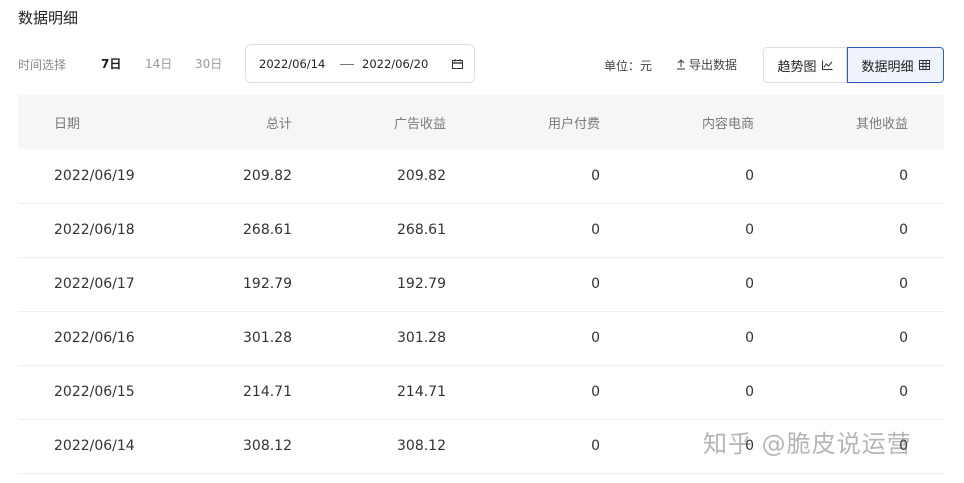  Describe the element at coordinates (807, 444) in the screenshot. I see `watermark: 知乎 @脆皮说运营` at that location.